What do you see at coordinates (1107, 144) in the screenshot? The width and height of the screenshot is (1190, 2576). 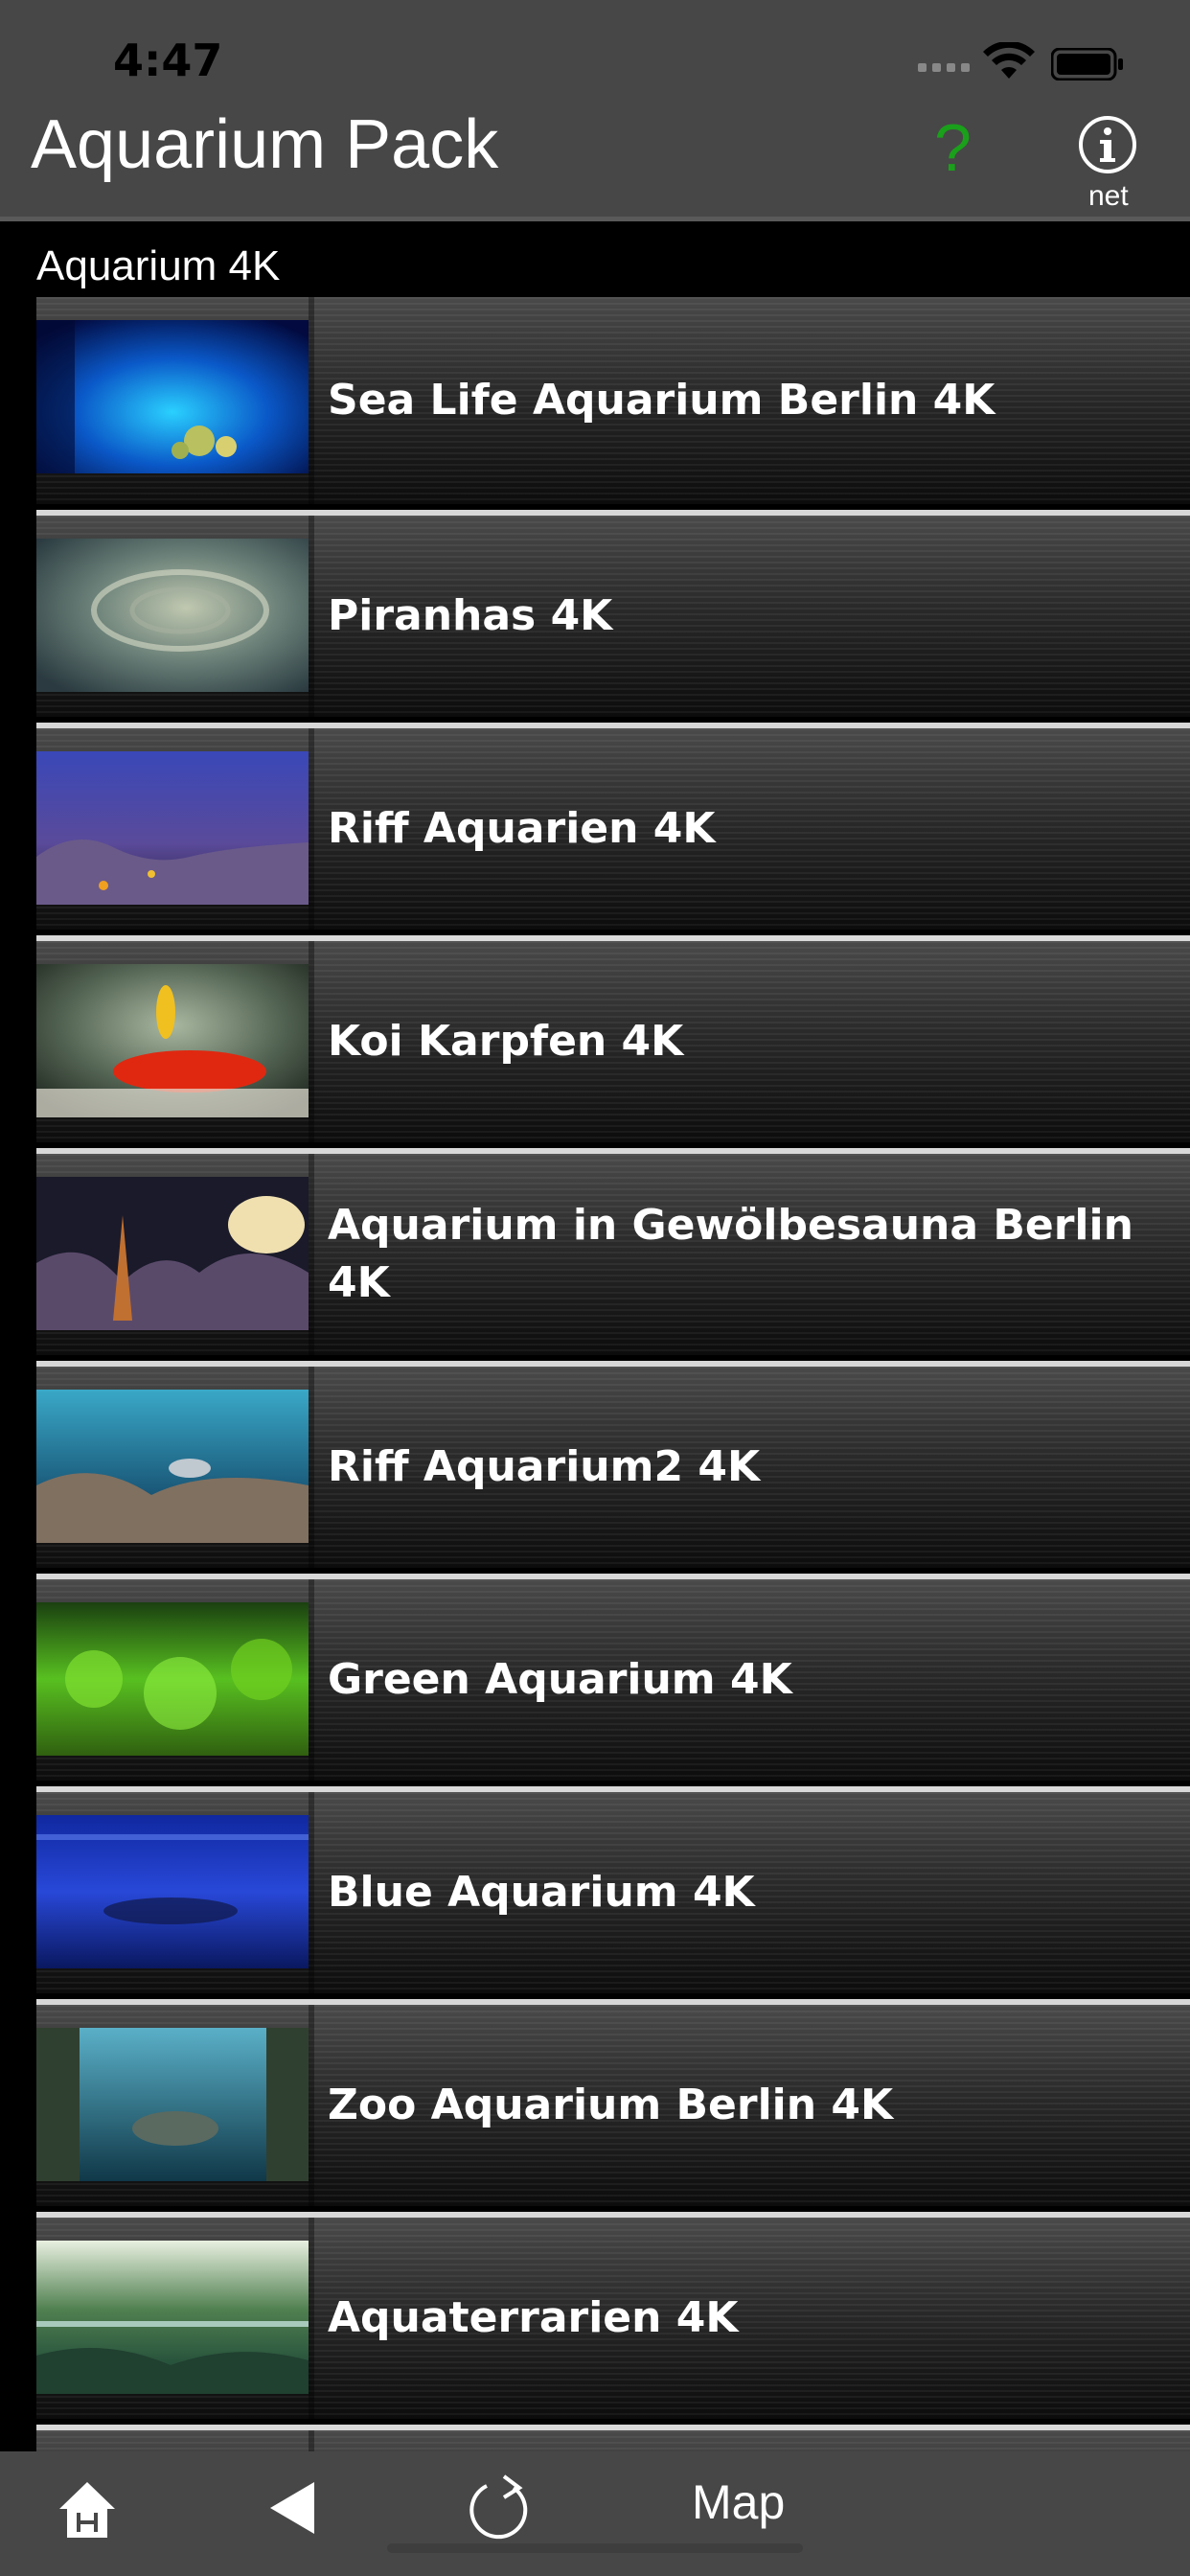 I see `info-icon` at bounding box center [1107, 144].